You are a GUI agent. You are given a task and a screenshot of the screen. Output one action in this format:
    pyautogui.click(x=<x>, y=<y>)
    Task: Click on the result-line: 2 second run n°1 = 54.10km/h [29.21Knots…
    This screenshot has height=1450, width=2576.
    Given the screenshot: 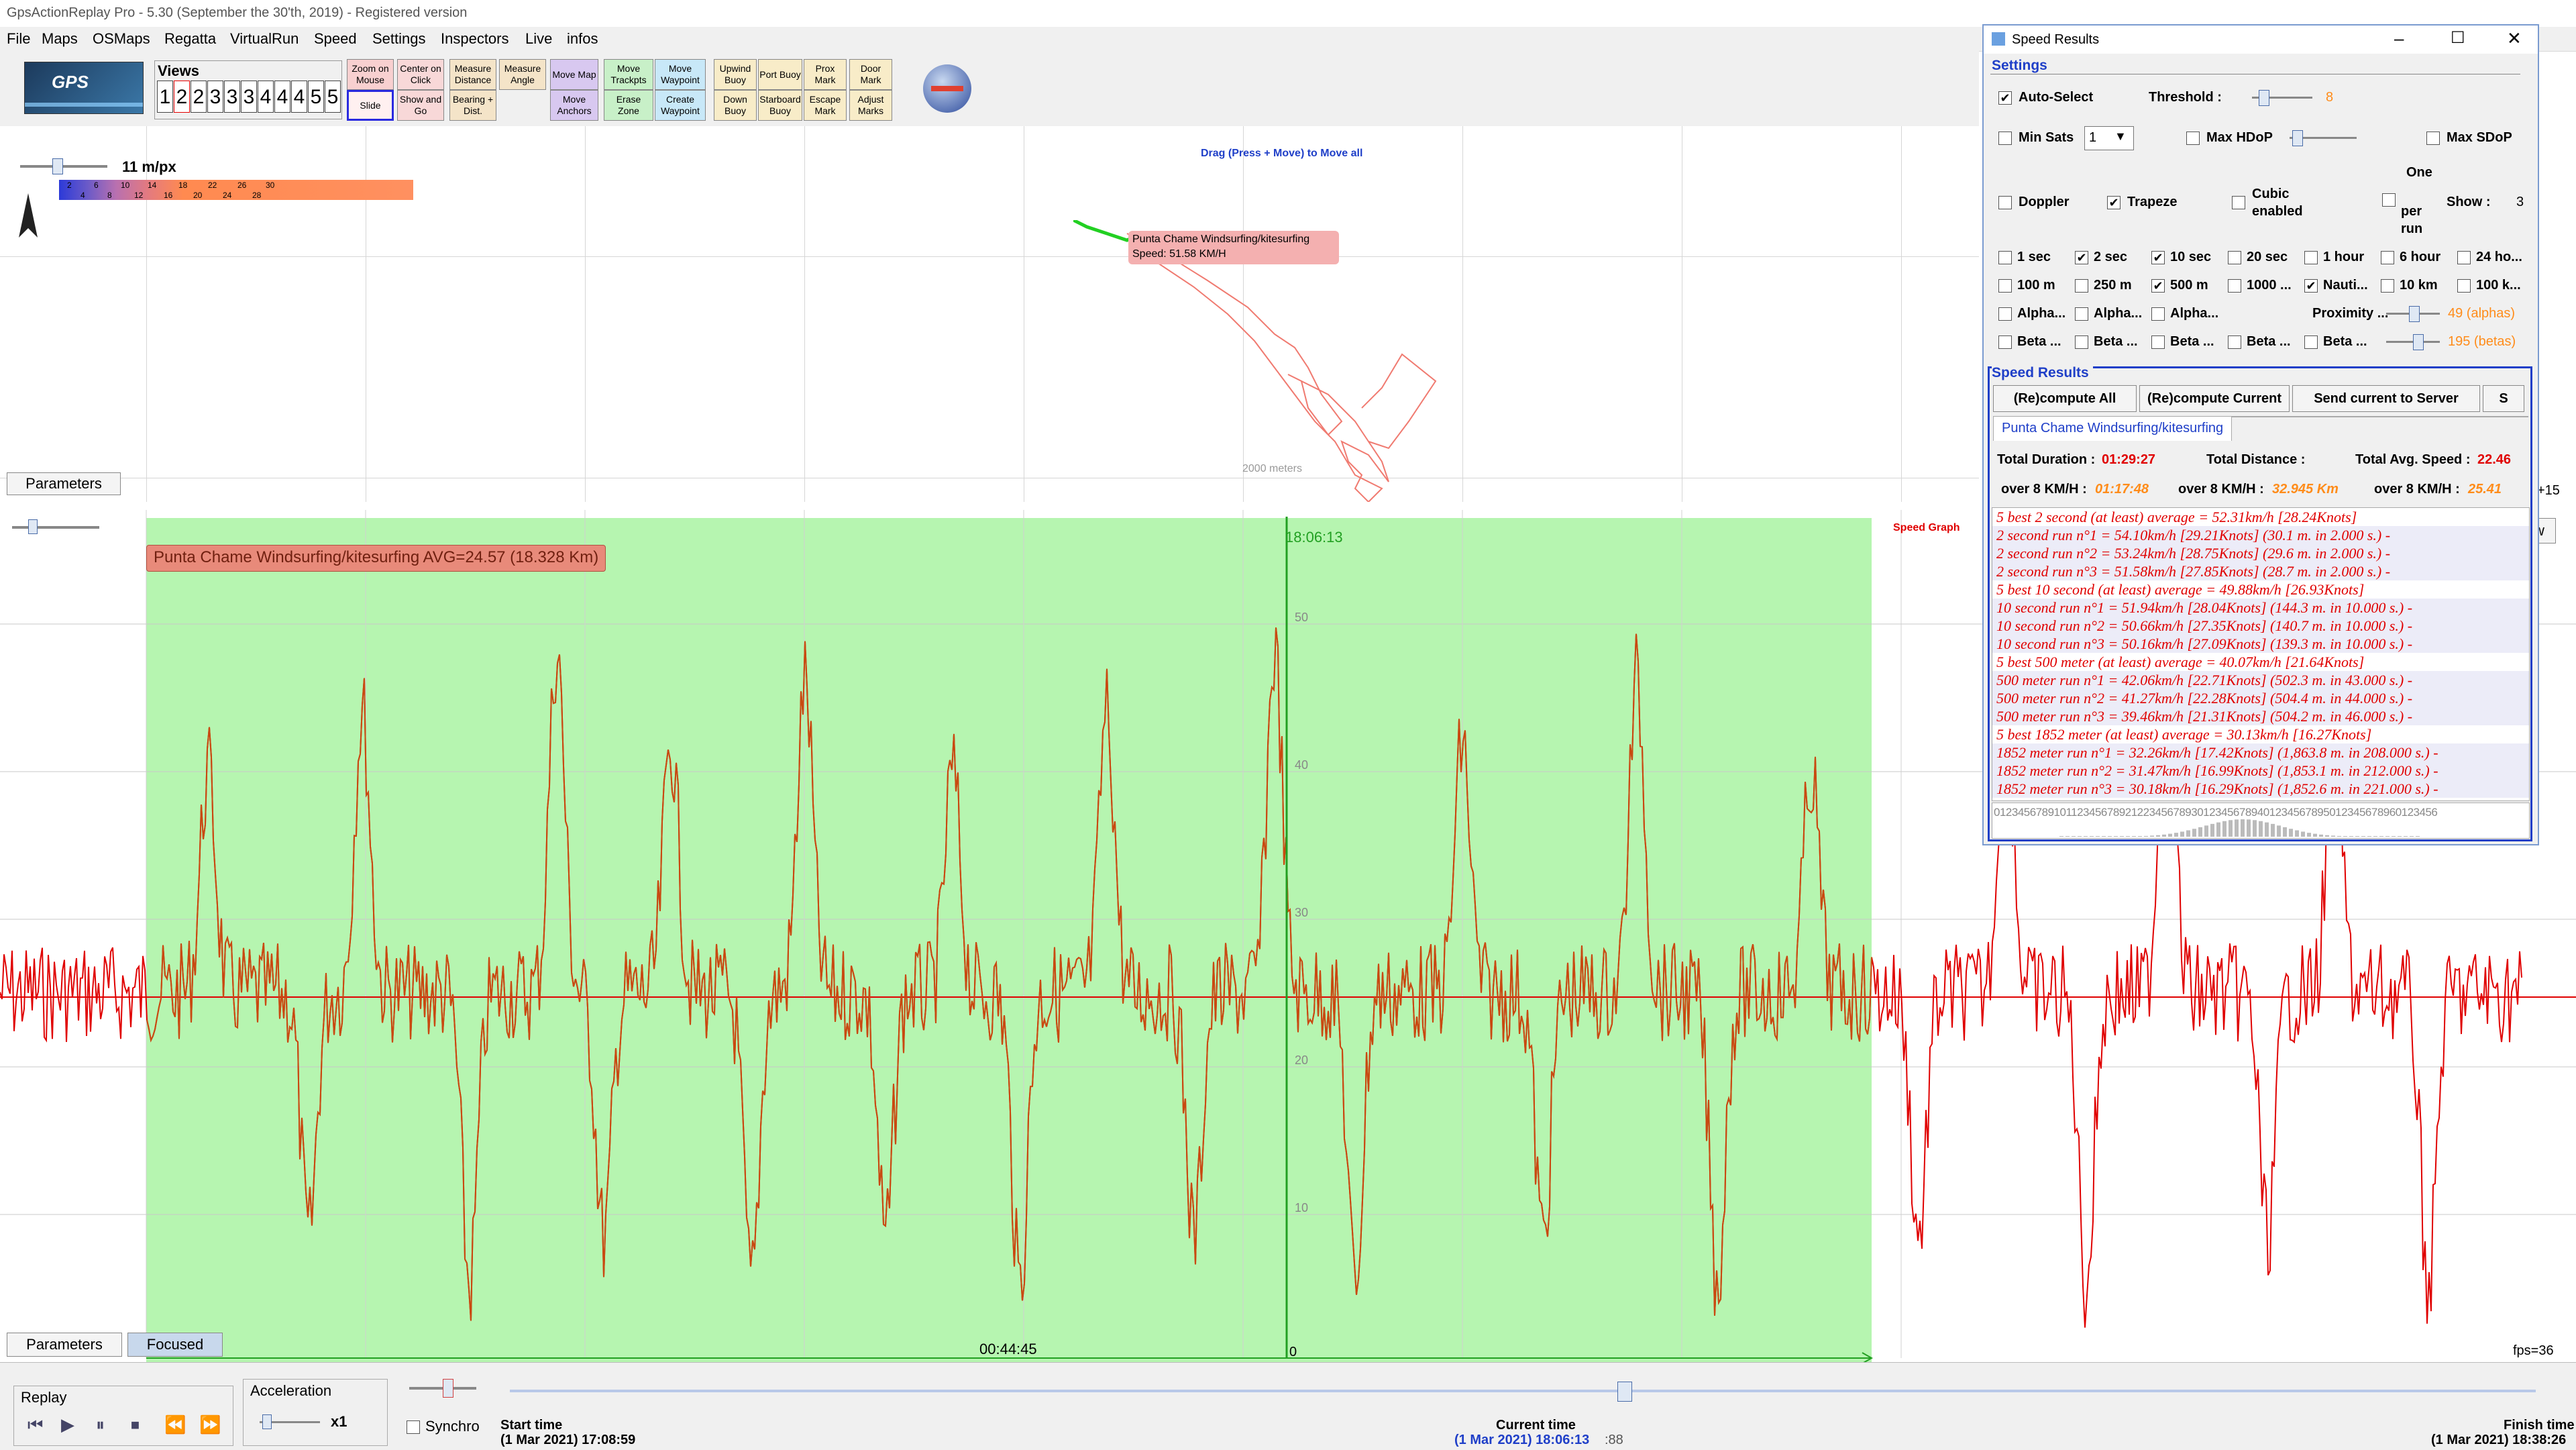 What is the action you would take?
    pyautogui.click(x=2260, y=535)
    